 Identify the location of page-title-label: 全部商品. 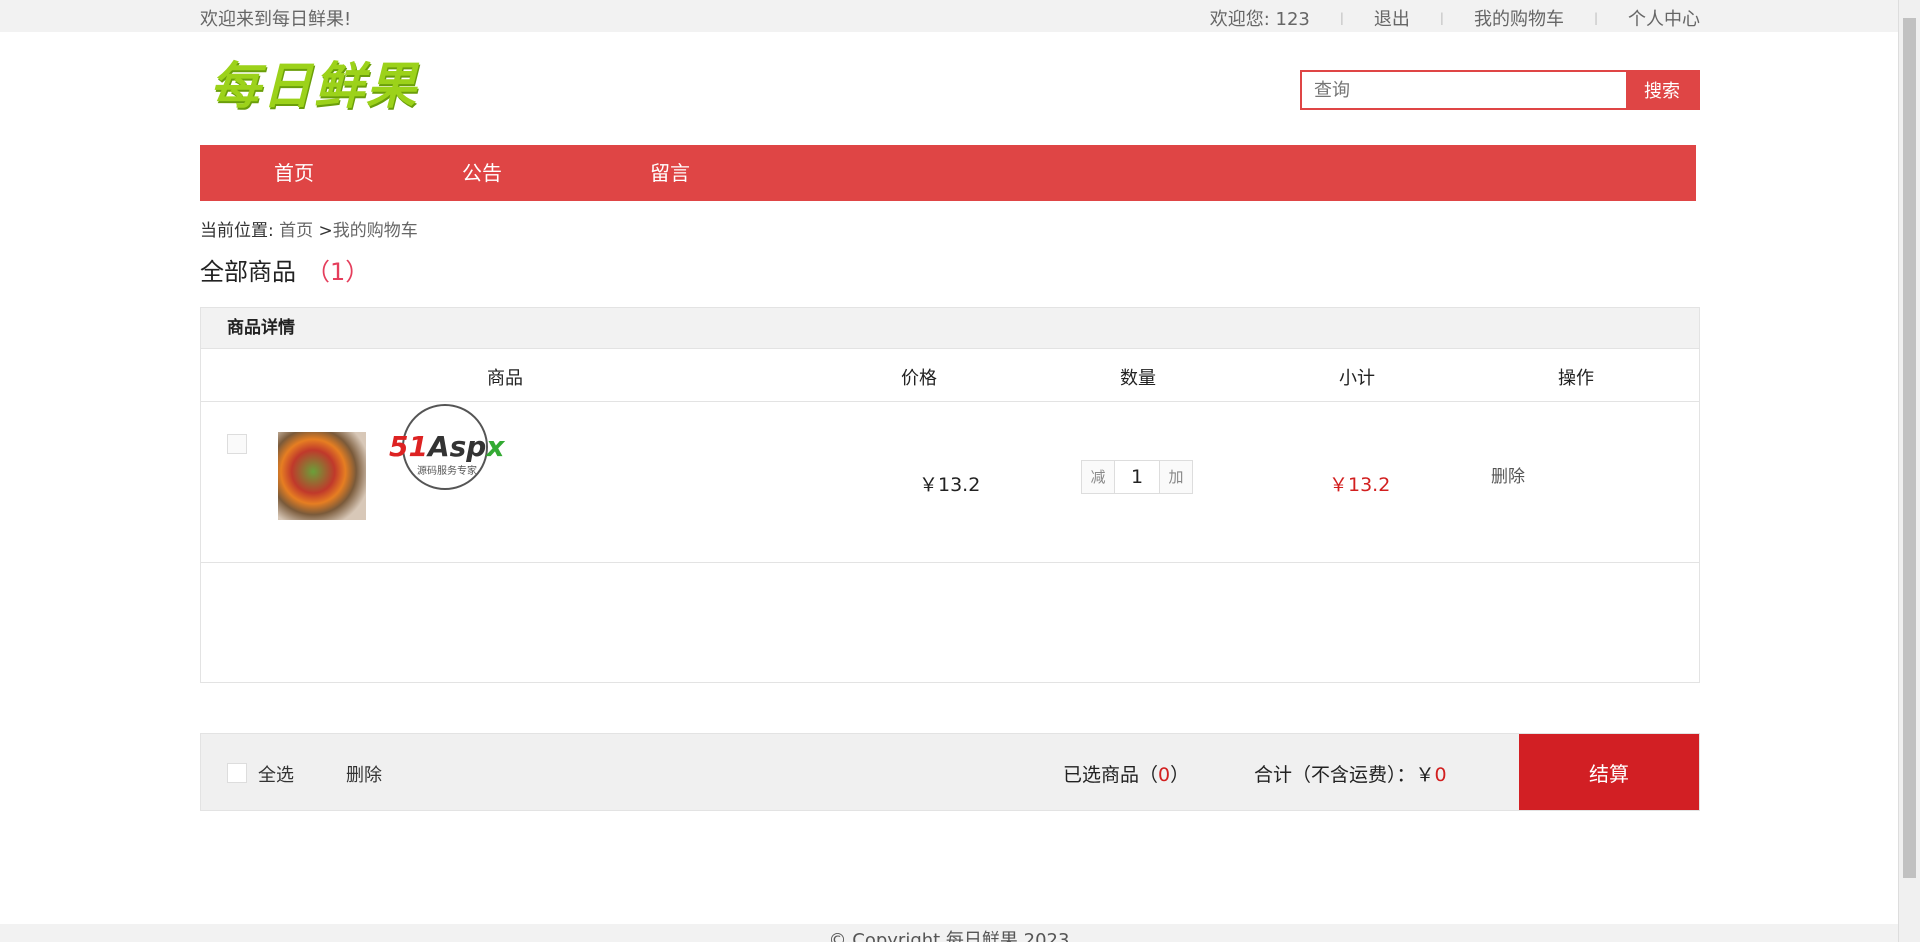
(248, 272).